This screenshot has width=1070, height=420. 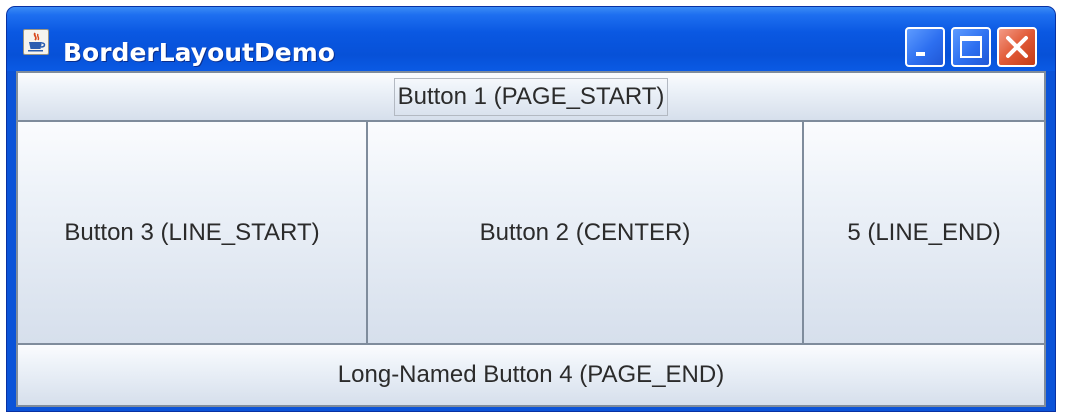 I want to click on center-label: Button 2 (CENTER), so click(x=585, y=232).